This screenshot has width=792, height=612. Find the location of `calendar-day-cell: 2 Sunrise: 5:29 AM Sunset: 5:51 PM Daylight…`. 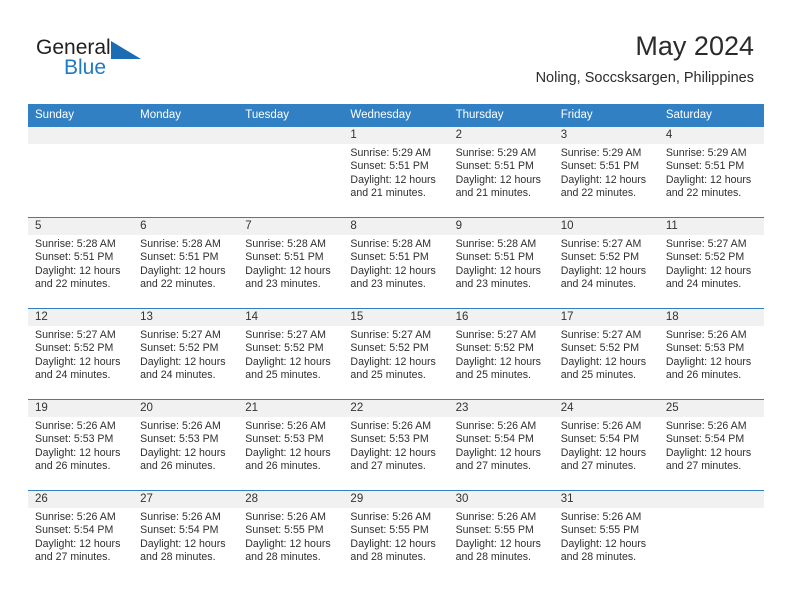

calendar-day-cell: 2 Sunrise: 5:29 AM Sunset: 5:51 PM Daylight… is located at coordinates (501, 172).